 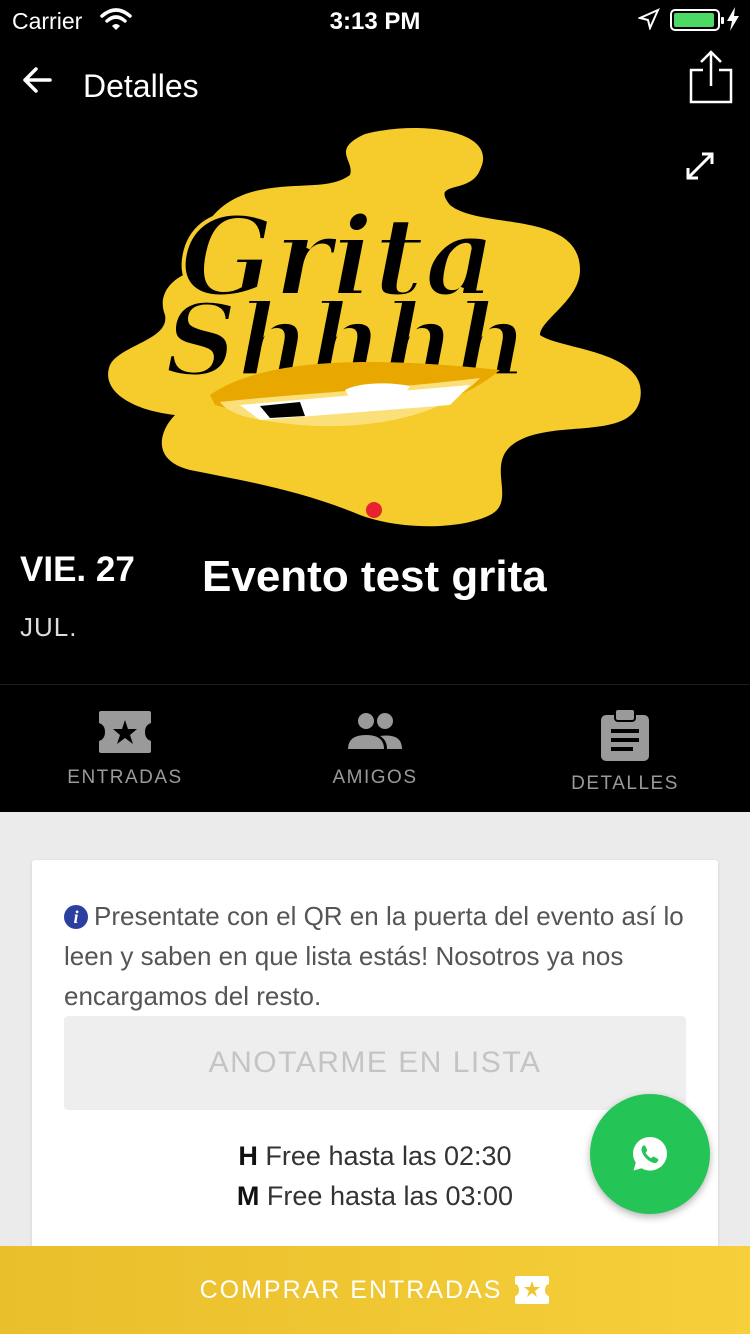 What do you see at coordinates (40, 80) in the screenshot?
I see `back-arrow-icon` at bounding box center [40, 80].